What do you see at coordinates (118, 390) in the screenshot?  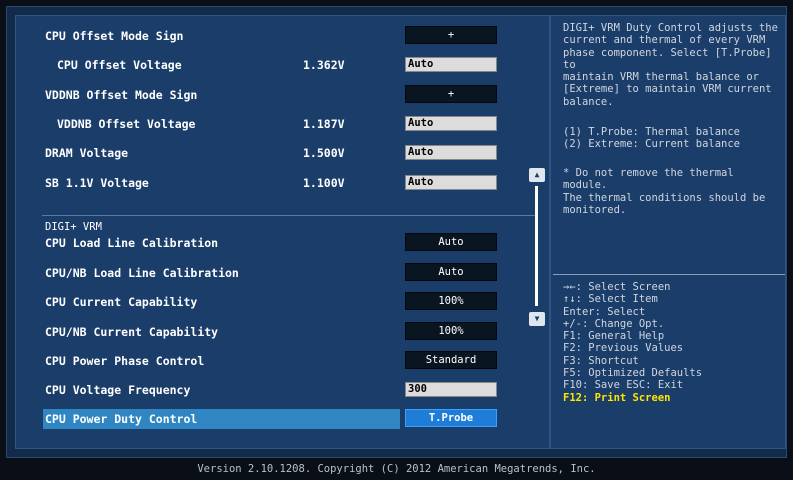 I see `setting-label: CPU Voltage Frequency` at bounding box center [118, 390].